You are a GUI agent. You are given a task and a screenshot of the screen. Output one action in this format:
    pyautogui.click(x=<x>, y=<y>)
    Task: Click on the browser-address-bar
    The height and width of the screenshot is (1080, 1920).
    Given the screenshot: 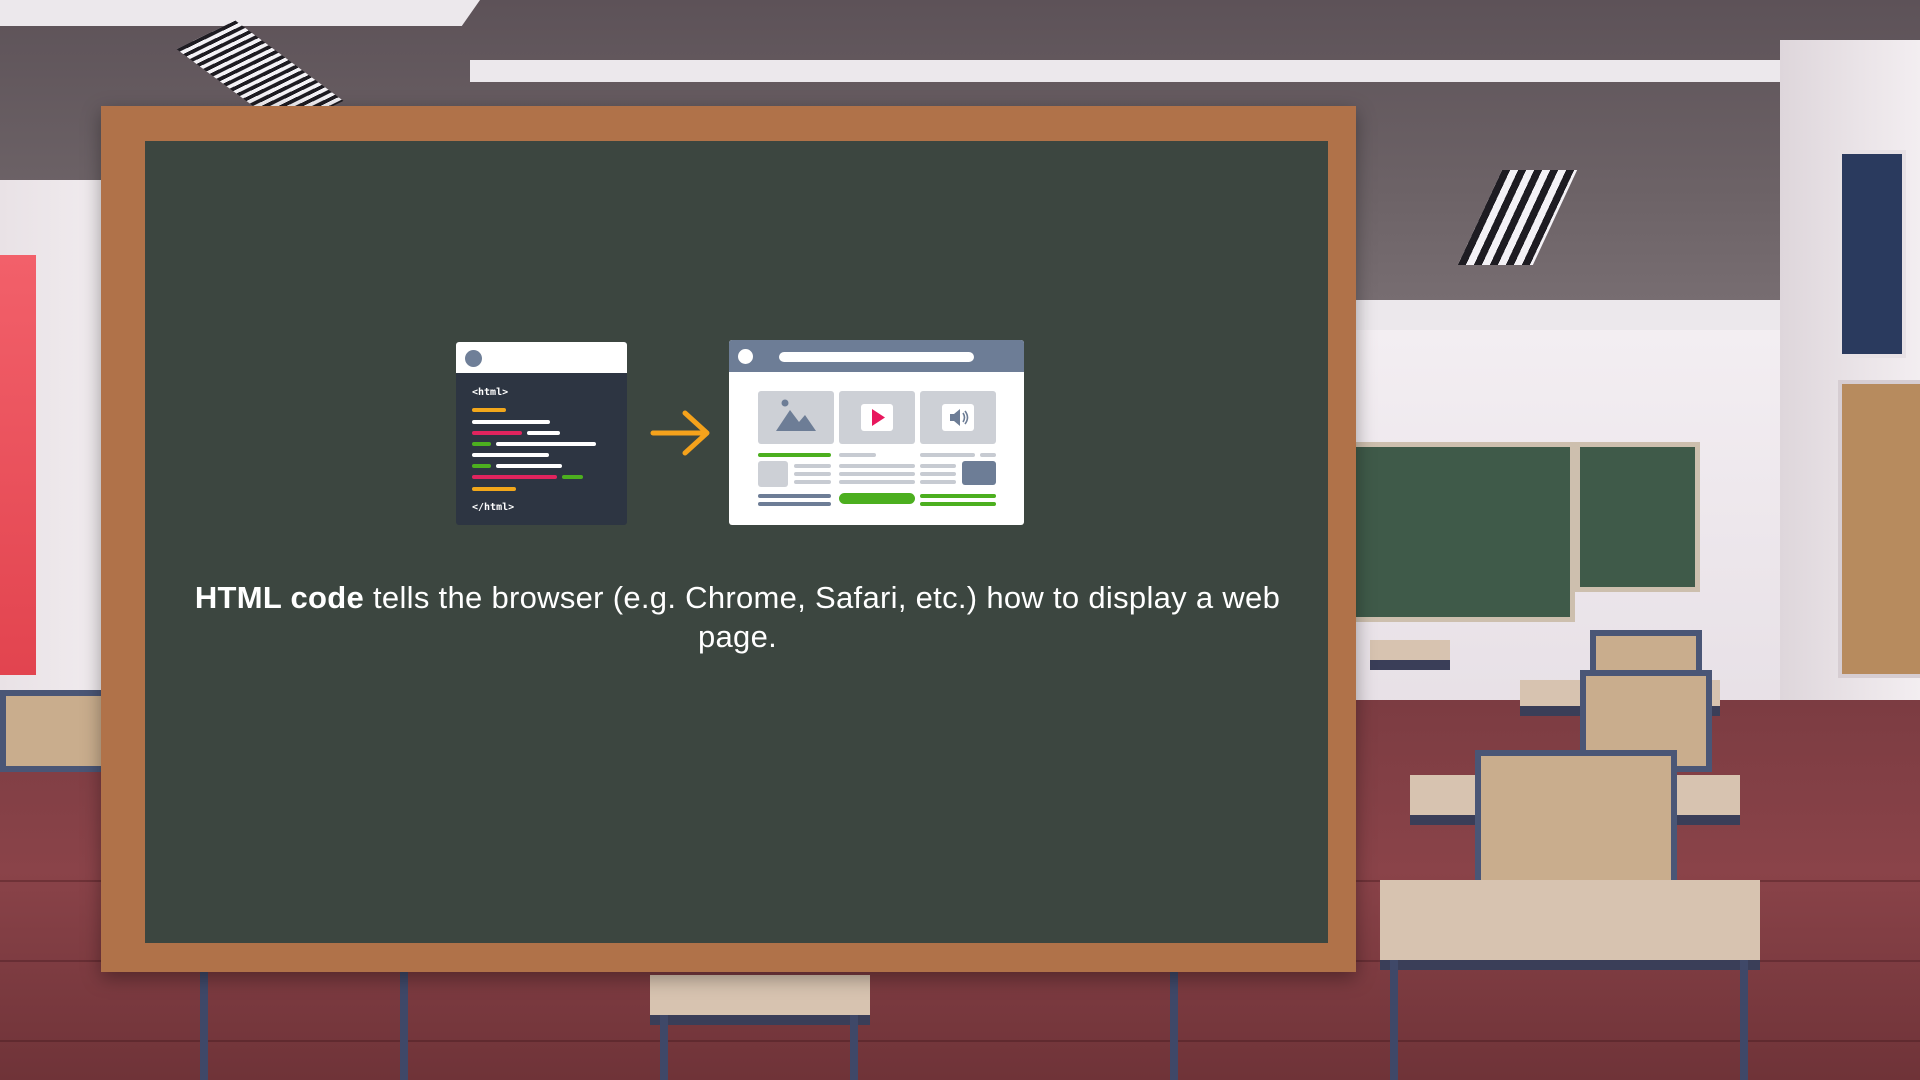 What is the action you would take?
    pyautogui.click(x=876, y=357)
    